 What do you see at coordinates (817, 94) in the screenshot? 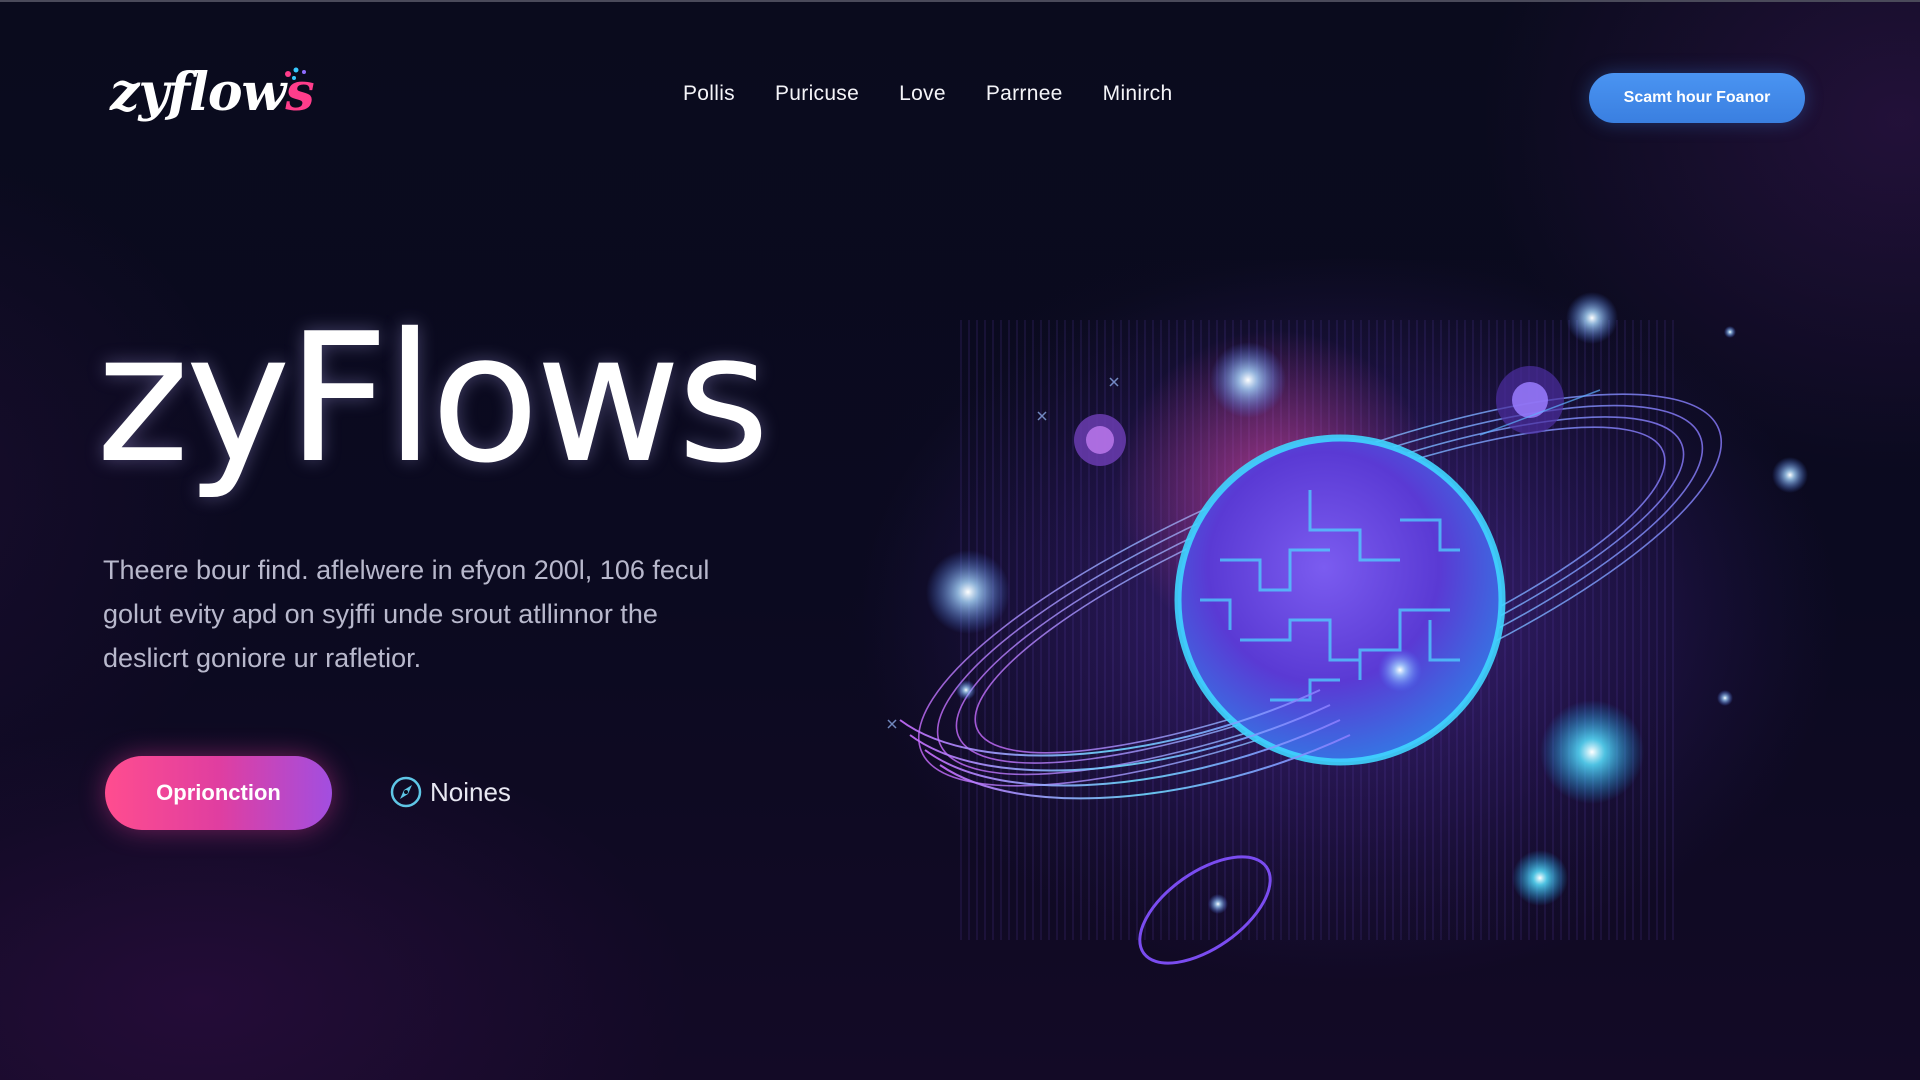
I see `nav-item-puricuse: Puricuse` at bounding box center [817, 94].